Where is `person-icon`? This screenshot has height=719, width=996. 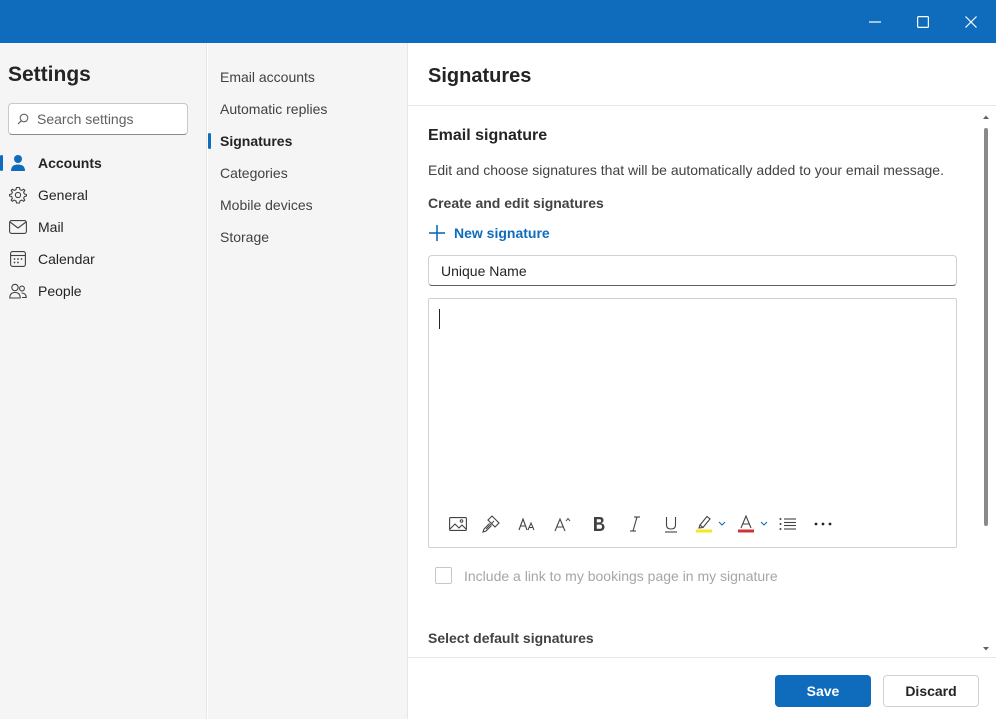 person-icon is located at coordinates (18, 163).